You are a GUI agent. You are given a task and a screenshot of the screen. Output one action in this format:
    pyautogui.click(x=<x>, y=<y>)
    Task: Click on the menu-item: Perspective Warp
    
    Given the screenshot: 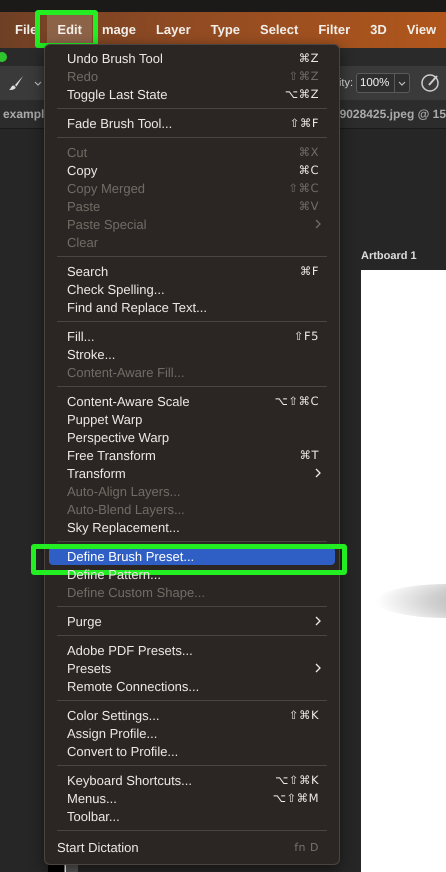 What is the action you would take?
    pyautogui.click(x=192, y=437)
    